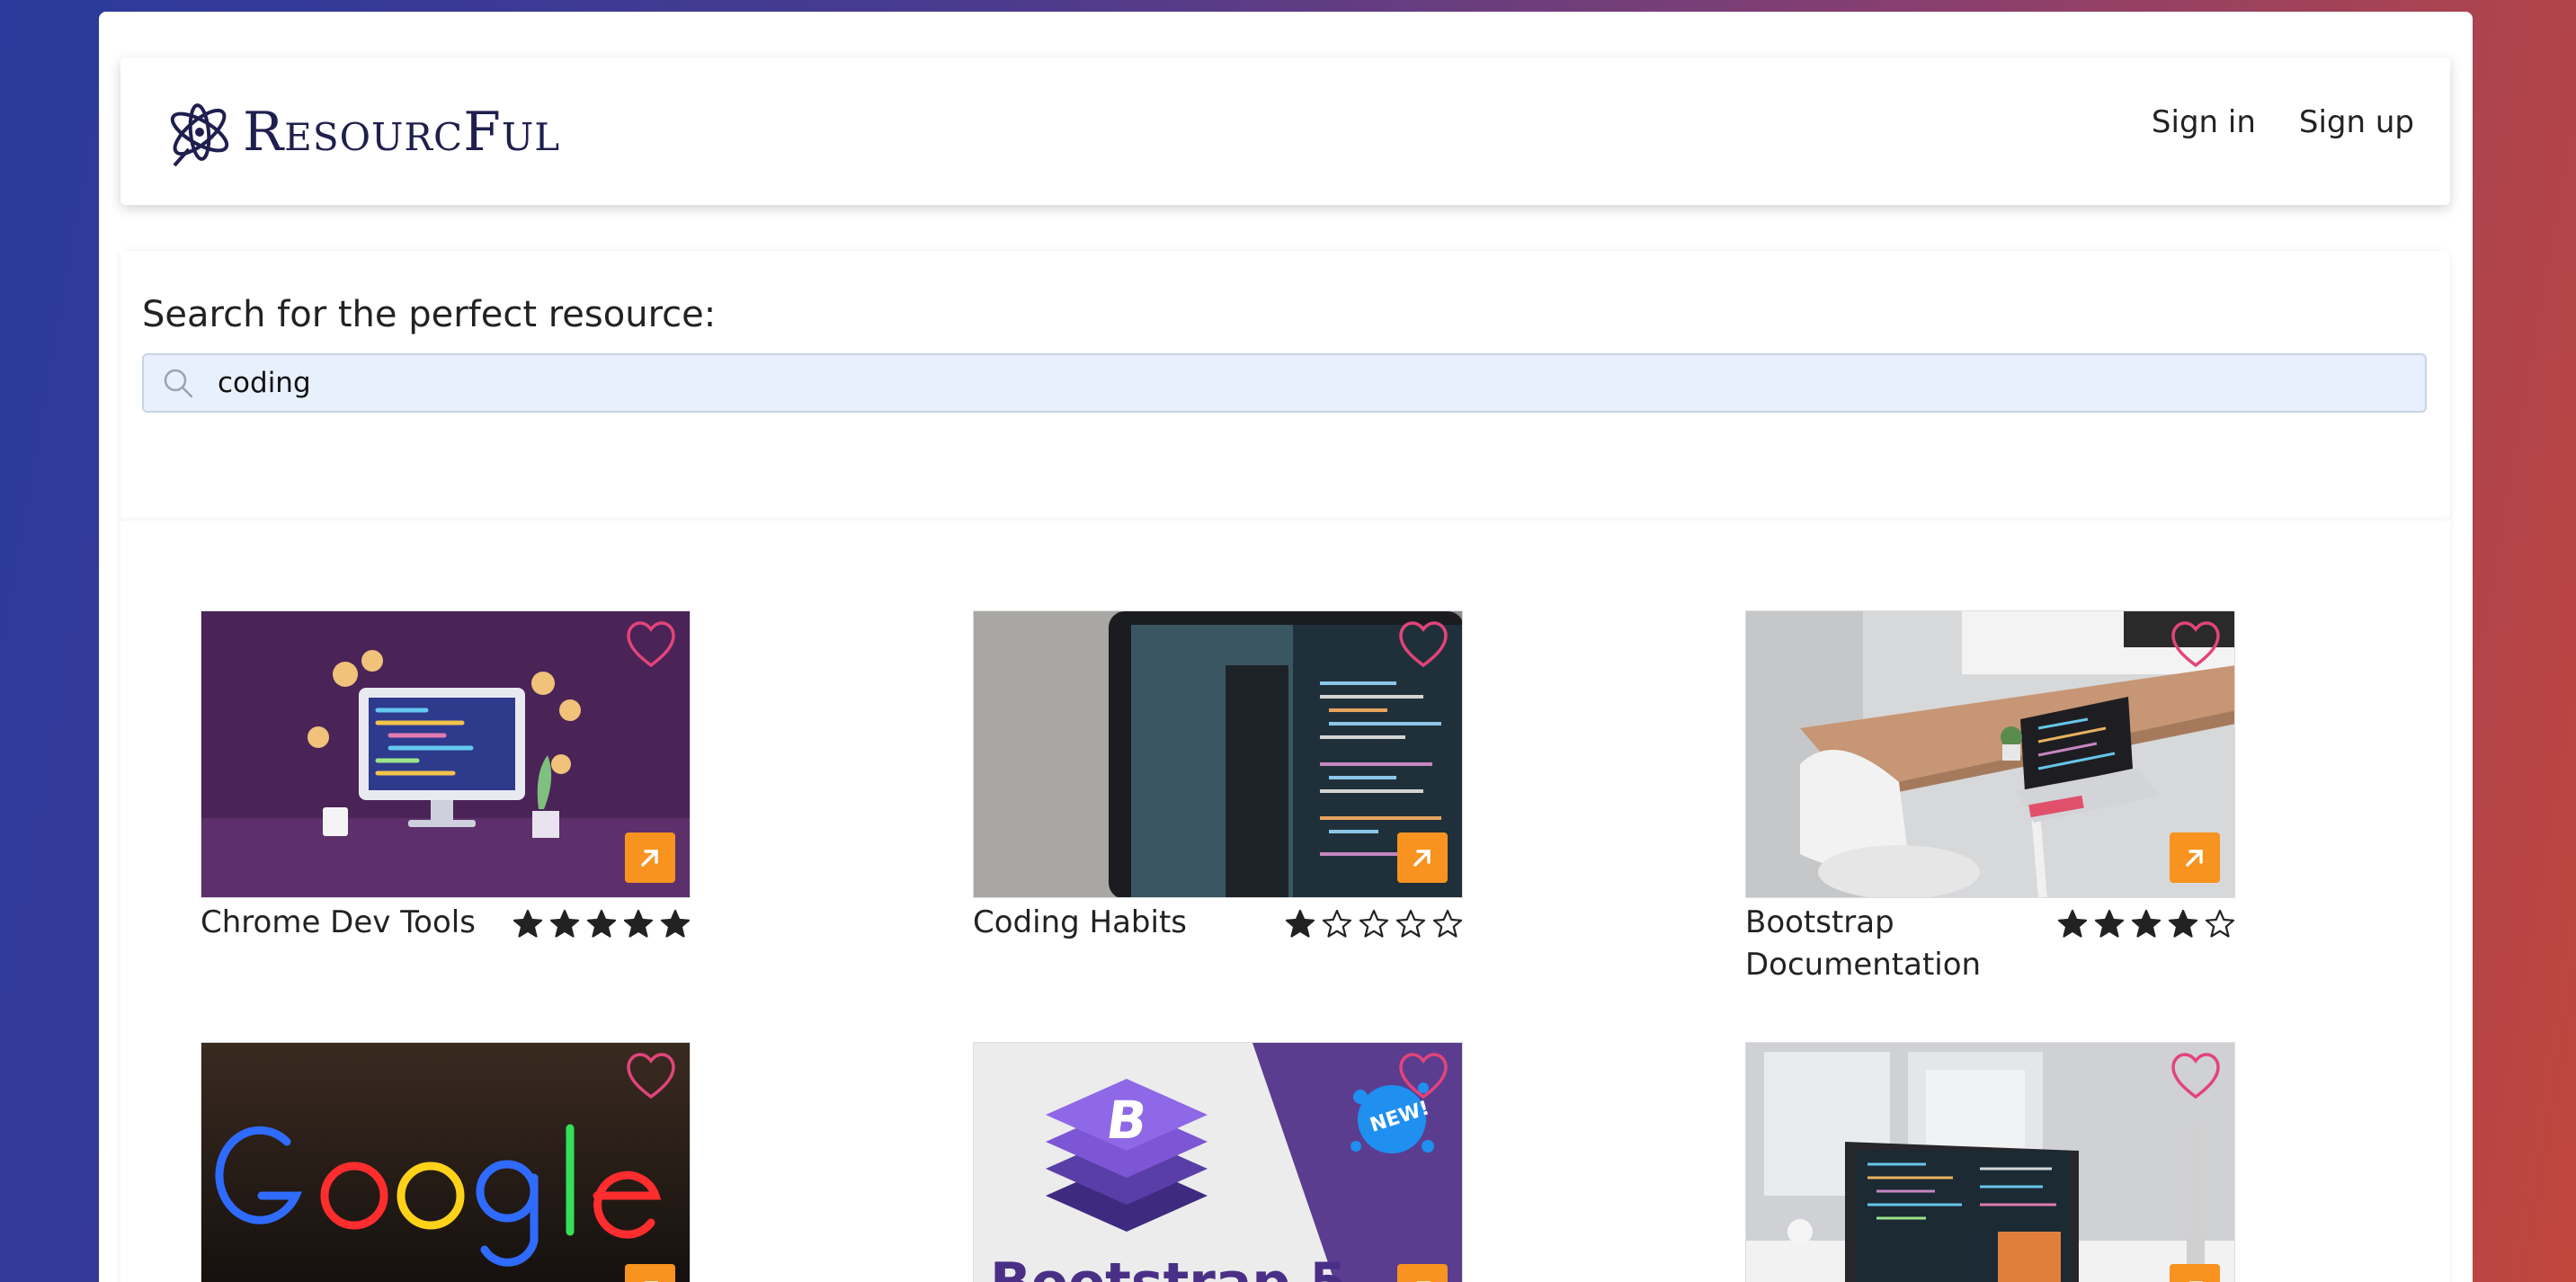 The width and height of the screenshot is (2576, 1282). I want to click on google-neon-sign, so click(446, 1162).